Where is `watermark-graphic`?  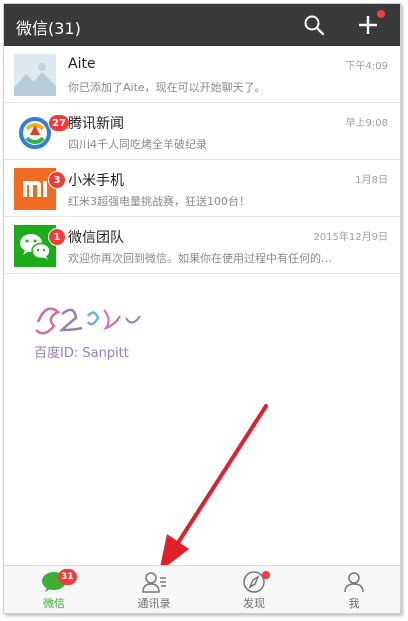 watermark-graphic is located at coordinates (88, 321).